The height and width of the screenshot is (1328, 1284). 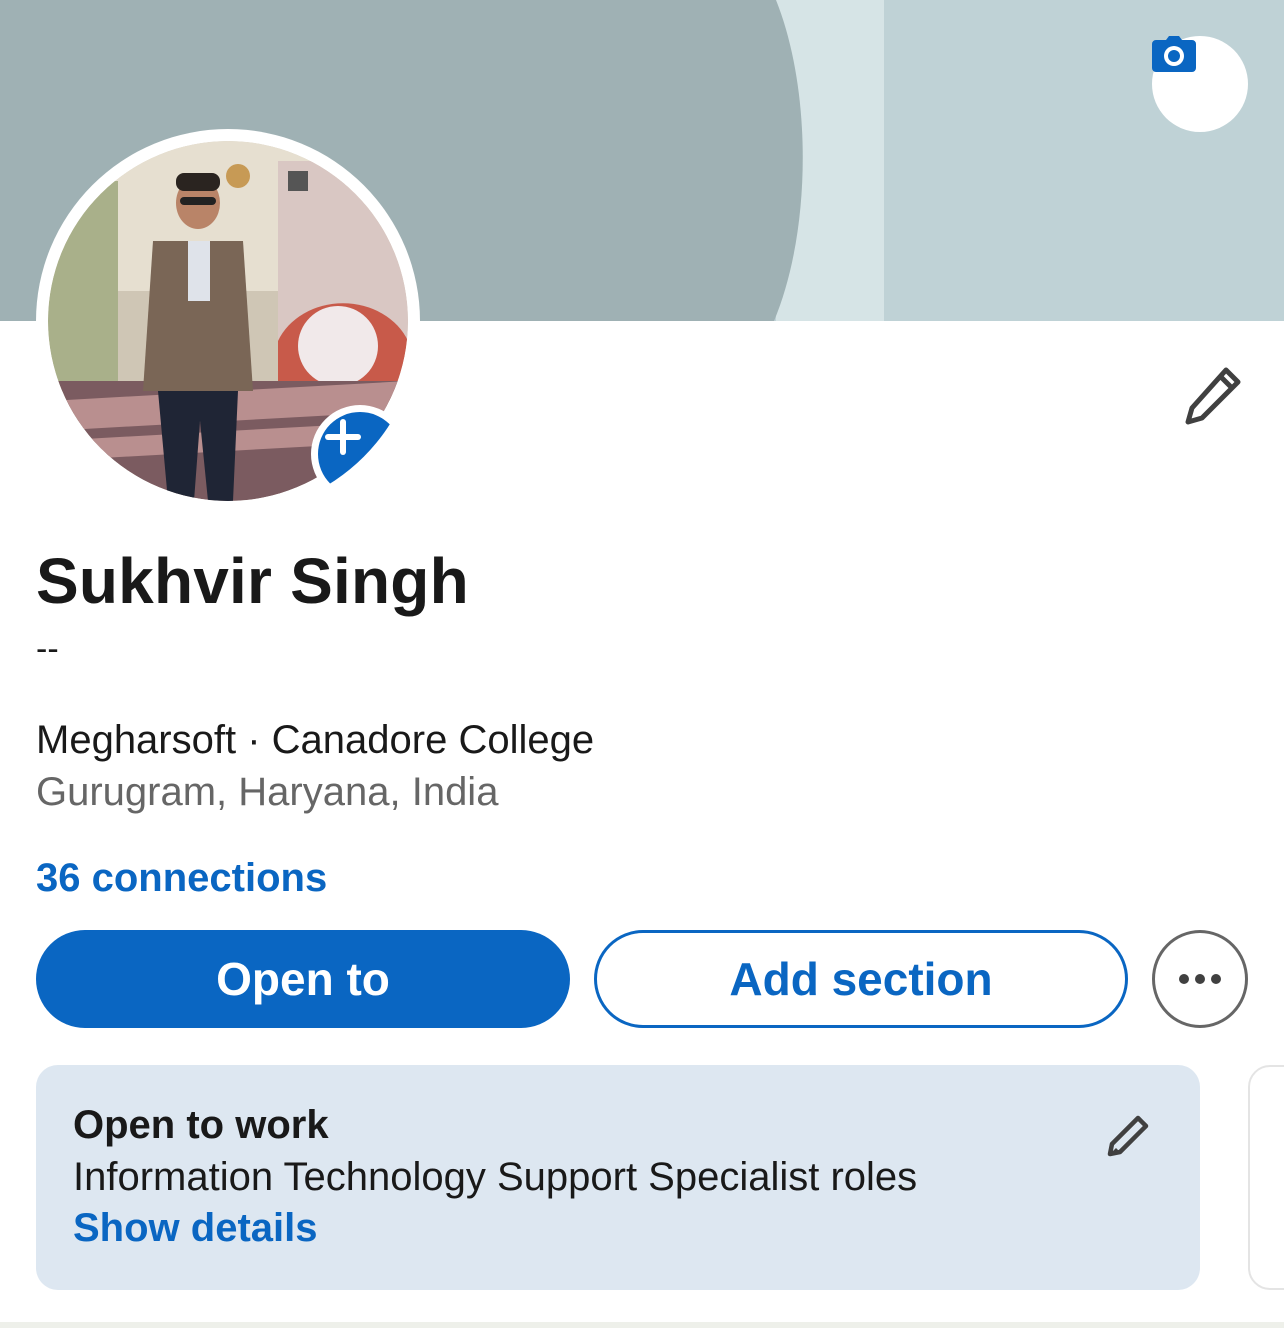 I want to click on add-photo-button, so click(x=360, y=454).